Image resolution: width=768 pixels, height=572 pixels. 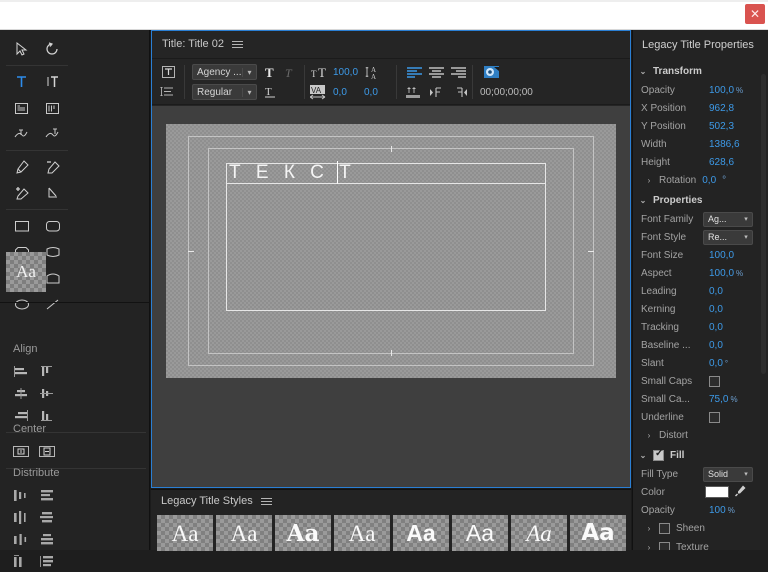 I want to click on type-tool, so click(x=21, y=82).